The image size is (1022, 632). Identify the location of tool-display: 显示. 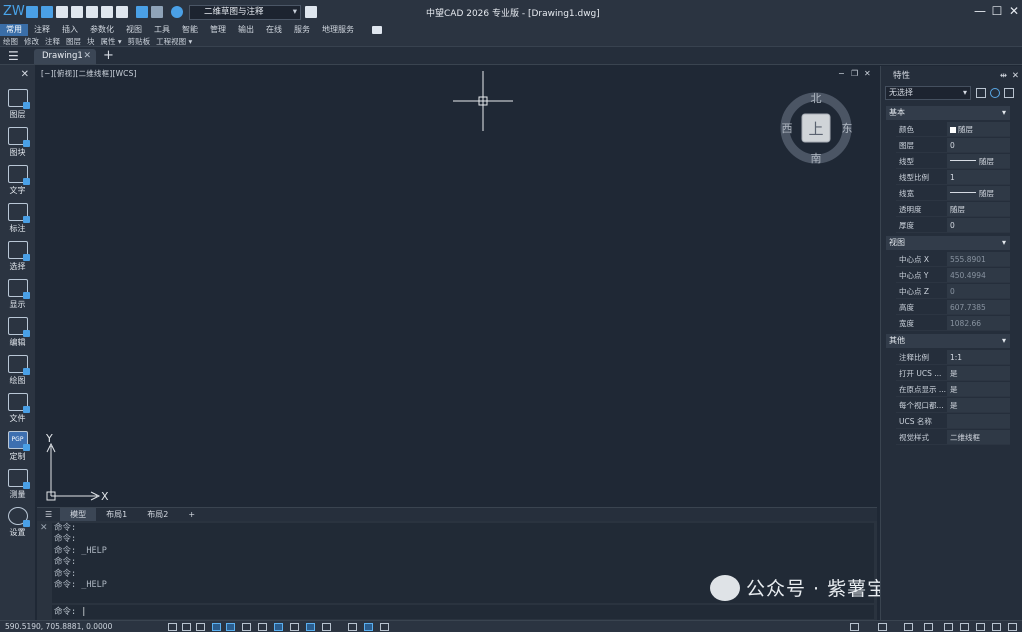
(17, 297).